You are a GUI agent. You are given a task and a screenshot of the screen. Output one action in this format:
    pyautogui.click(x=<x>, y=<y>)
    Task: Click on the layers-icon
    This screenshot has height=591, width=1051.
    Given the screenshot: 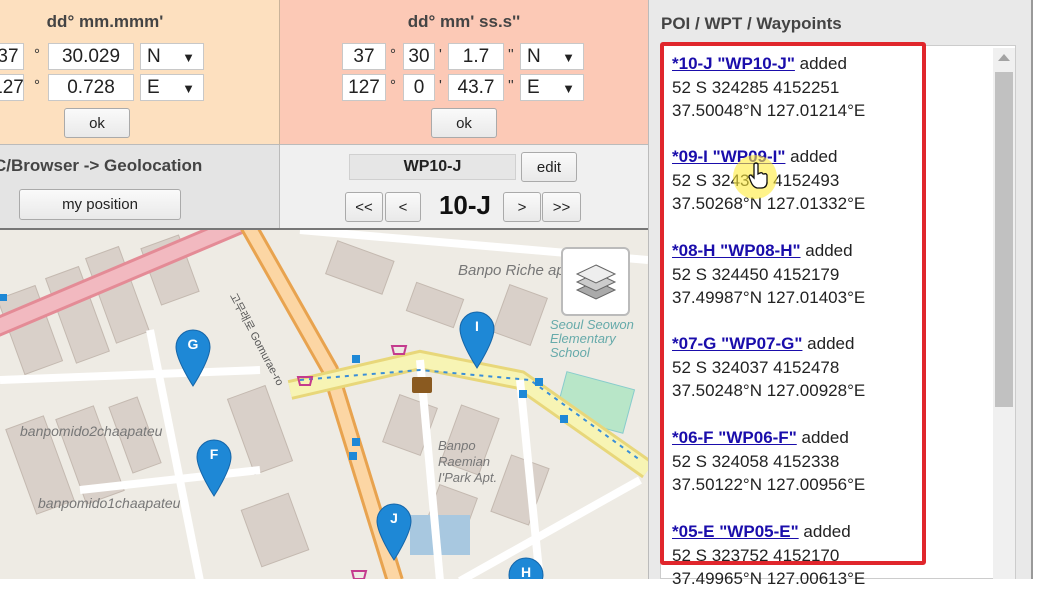 What is the action you would take?
    pyautogui.click(x=595, y=281)
    